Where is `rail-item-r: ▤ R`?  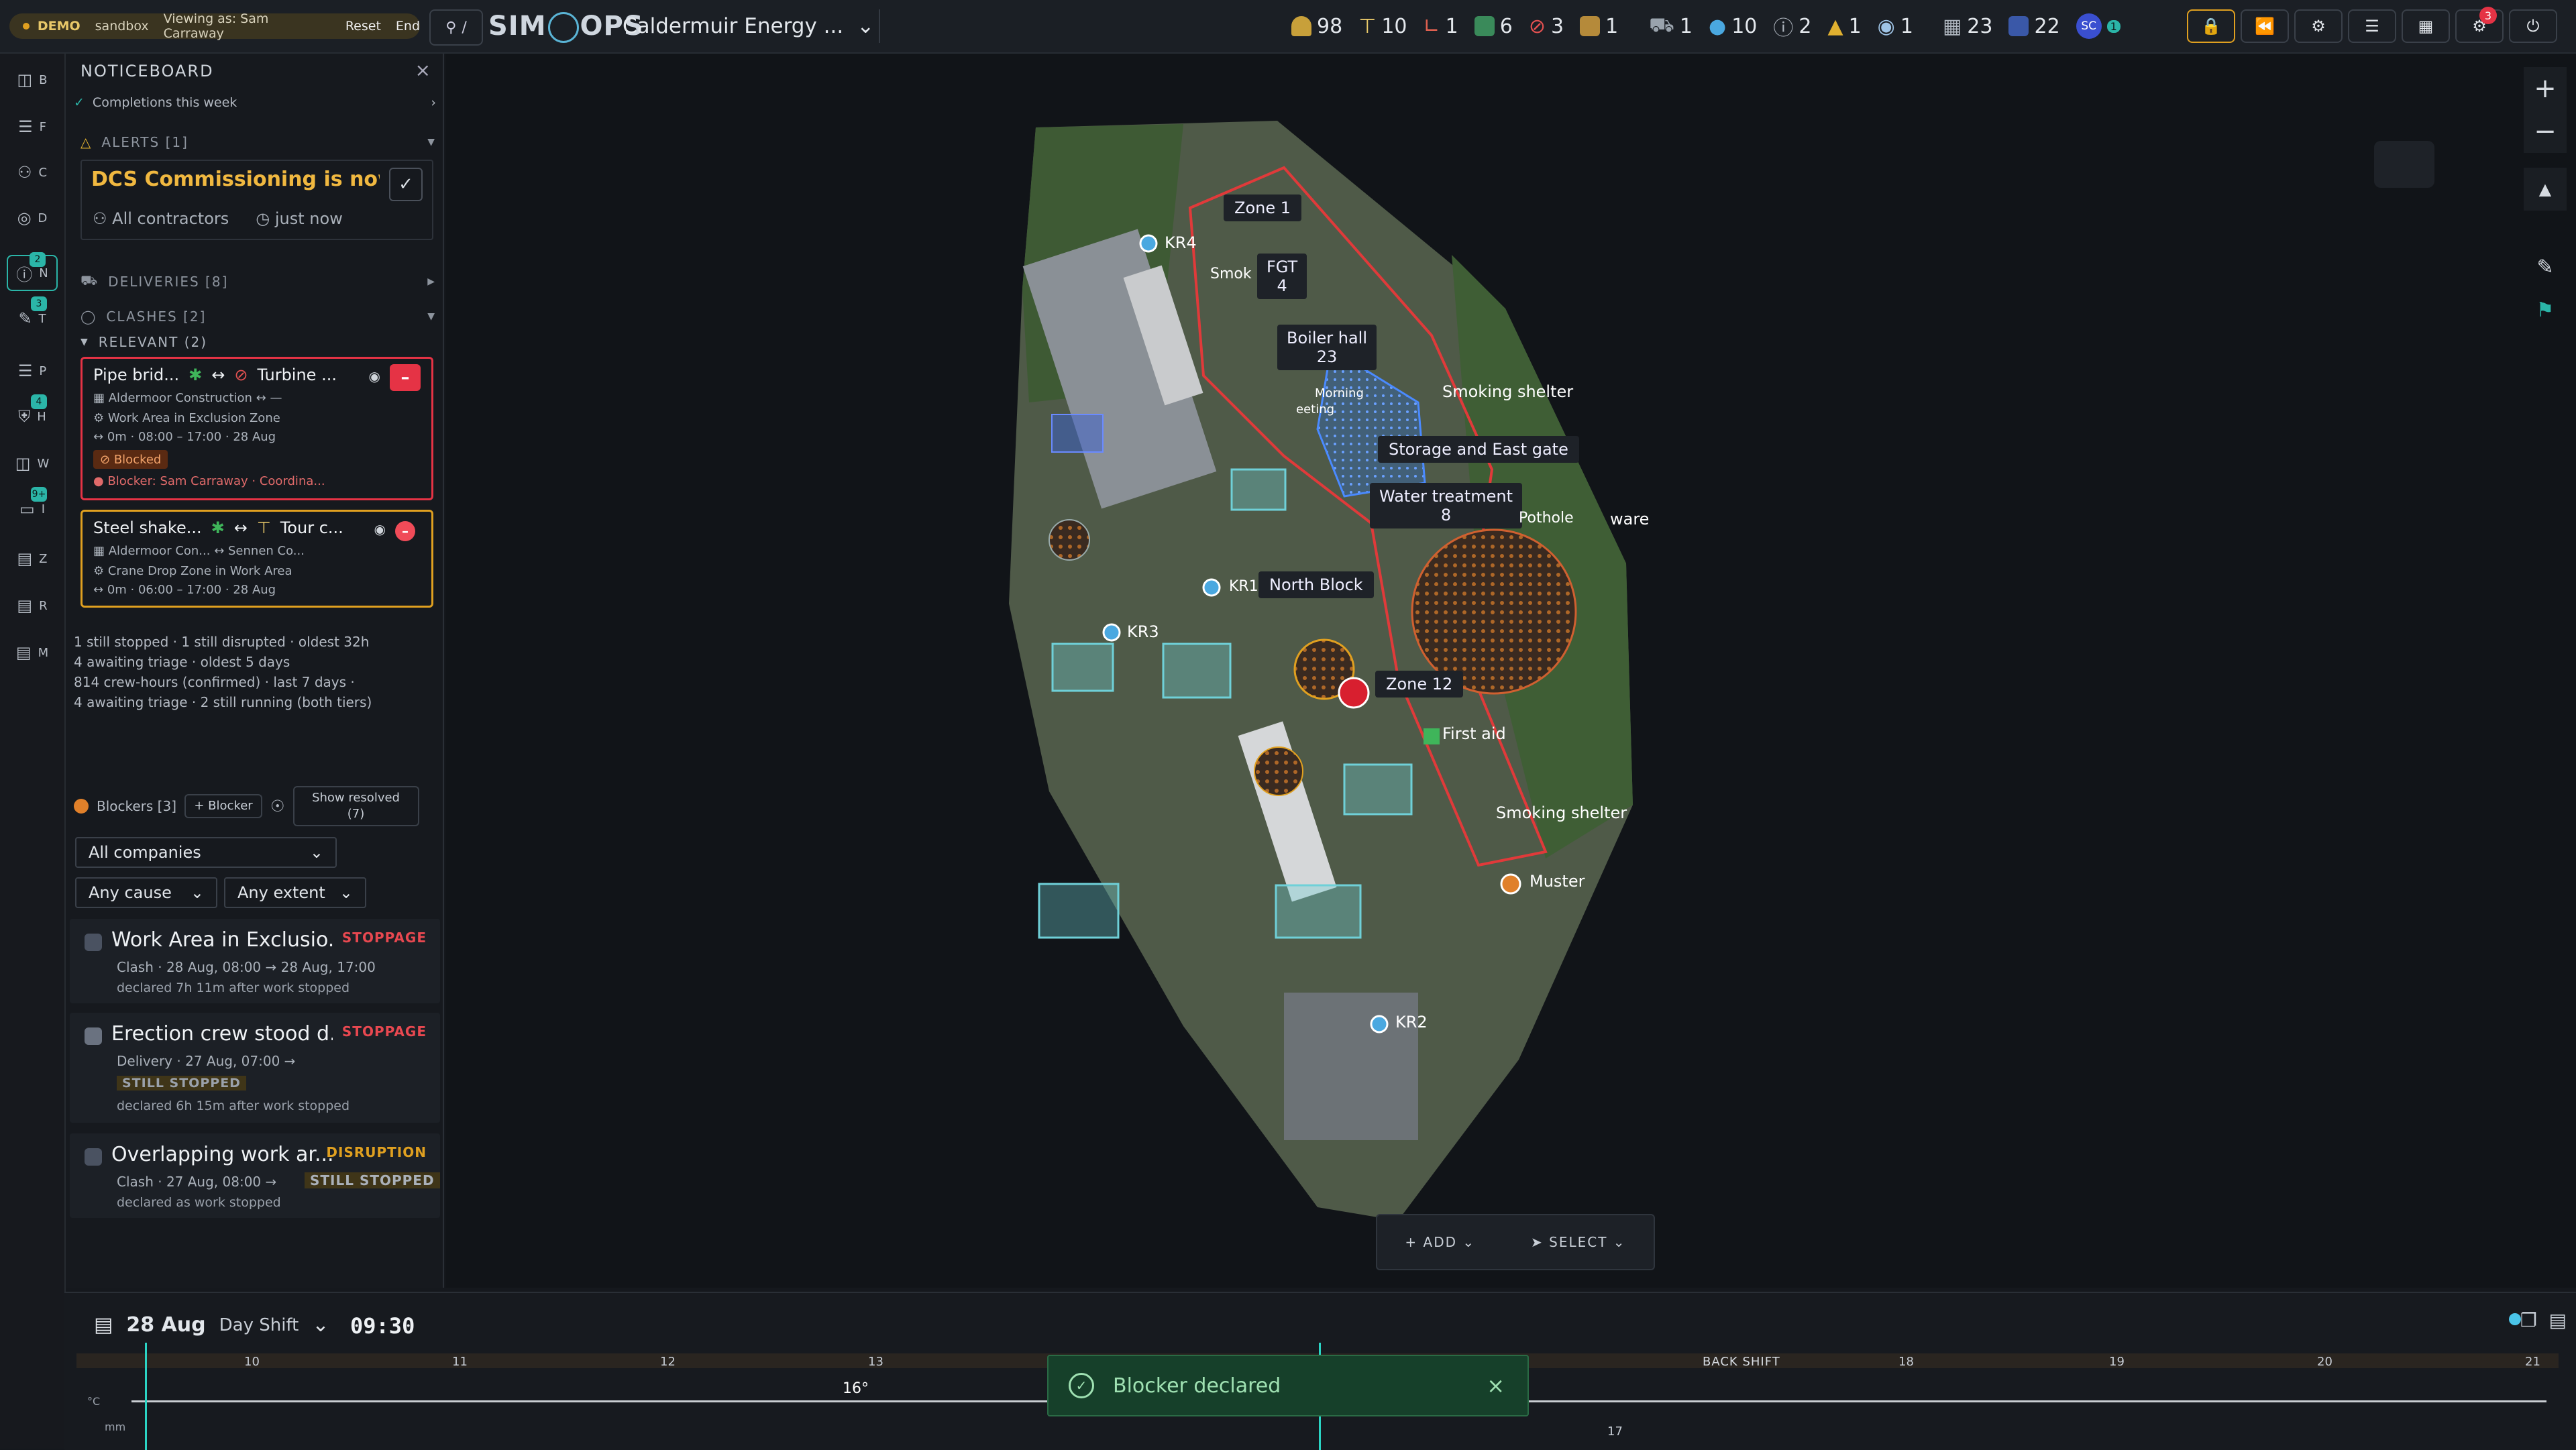 rail-item-r: ▤ R is located at coordinates (32, 606).